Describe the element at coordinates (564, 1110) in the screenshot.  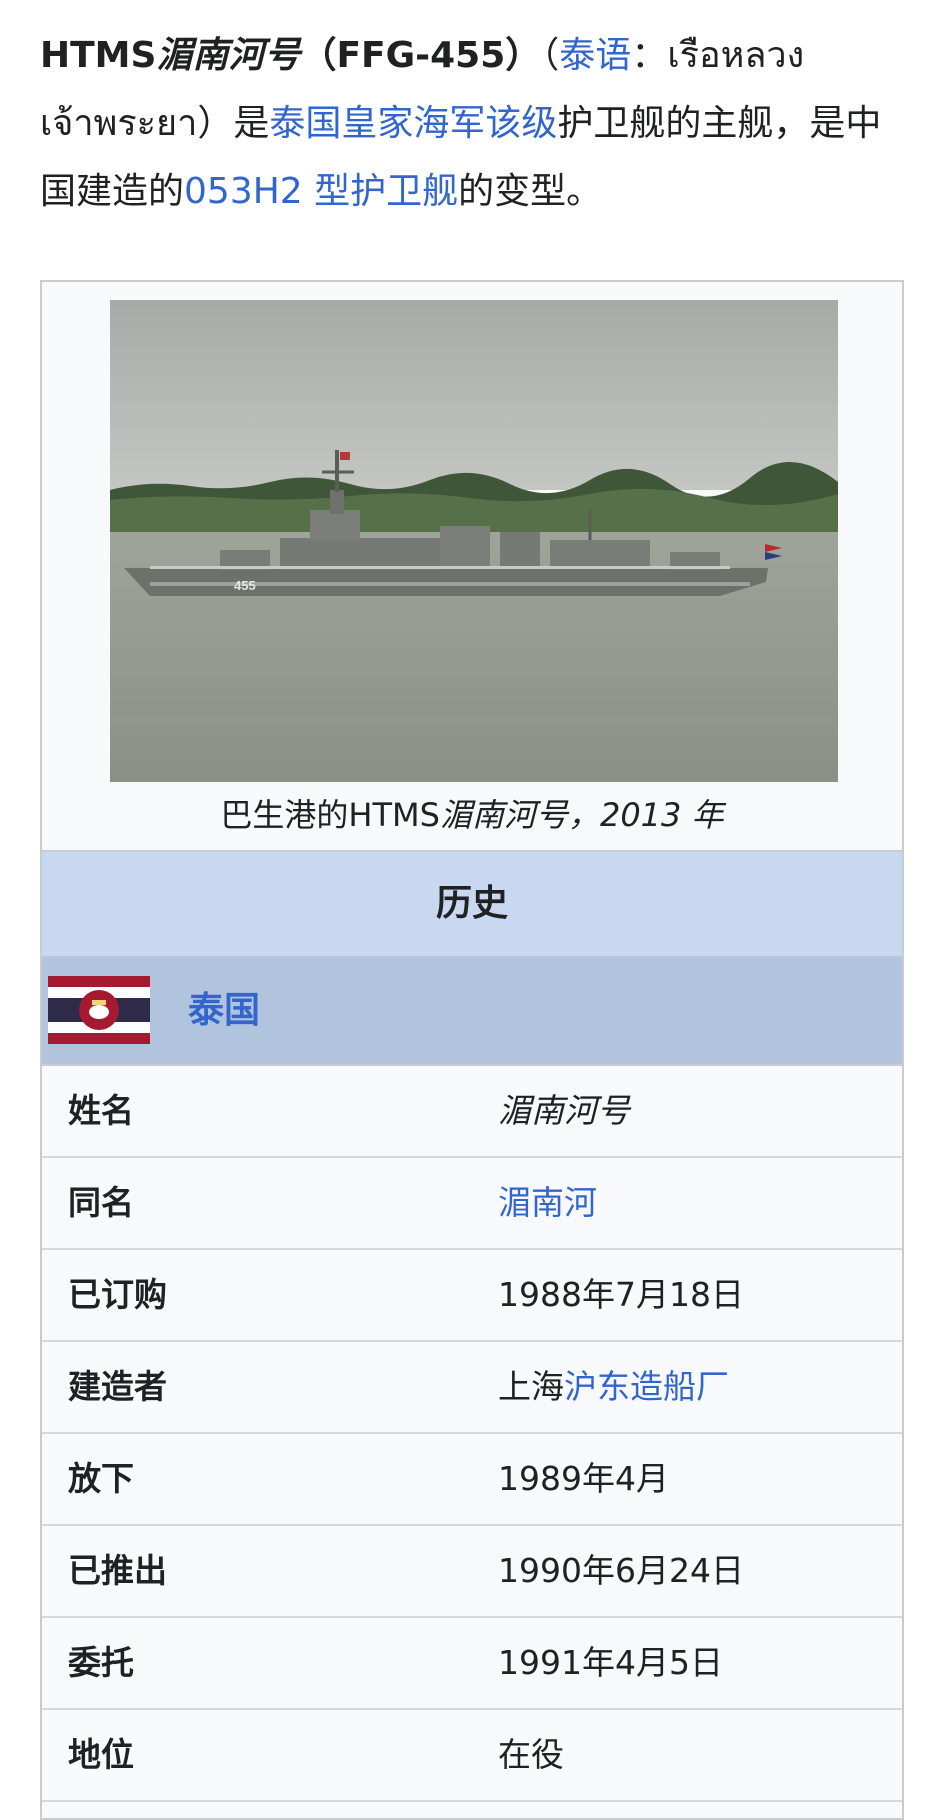
I see `row-value: 湄南河号` at that location.